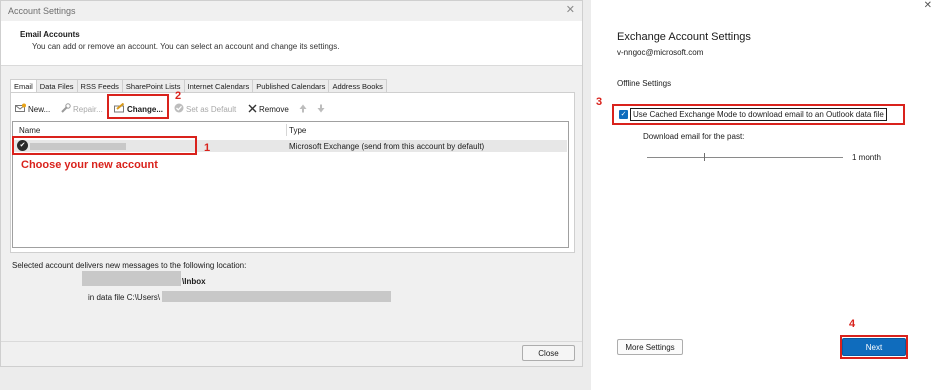 This screenshot has height=390, width=936. I want to click on default-check-icon, so click(179, 109).